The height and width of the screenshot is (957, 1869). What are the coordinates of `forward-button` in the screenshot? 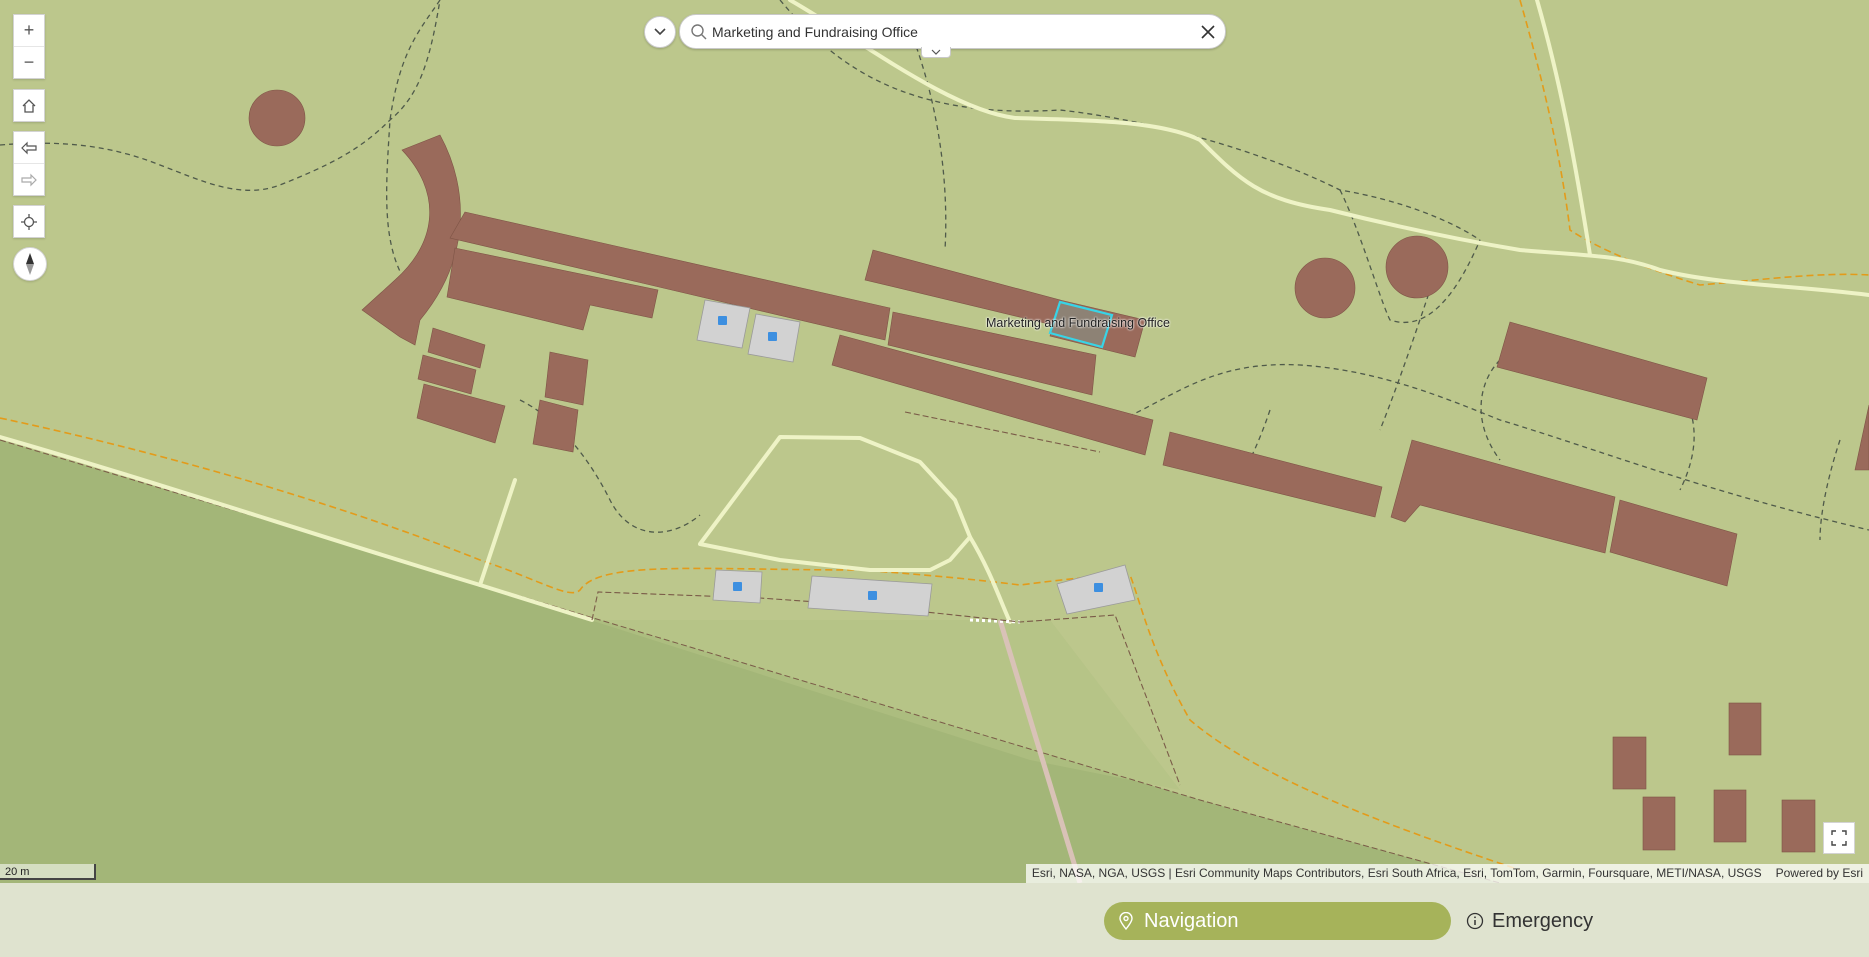 It's located at (29, 179).